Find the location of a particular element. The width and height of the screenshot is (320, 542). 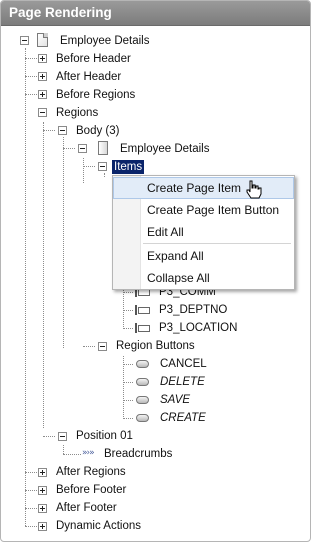

menu-item-edit-all: Edit All is located at coordinates (203, 232).